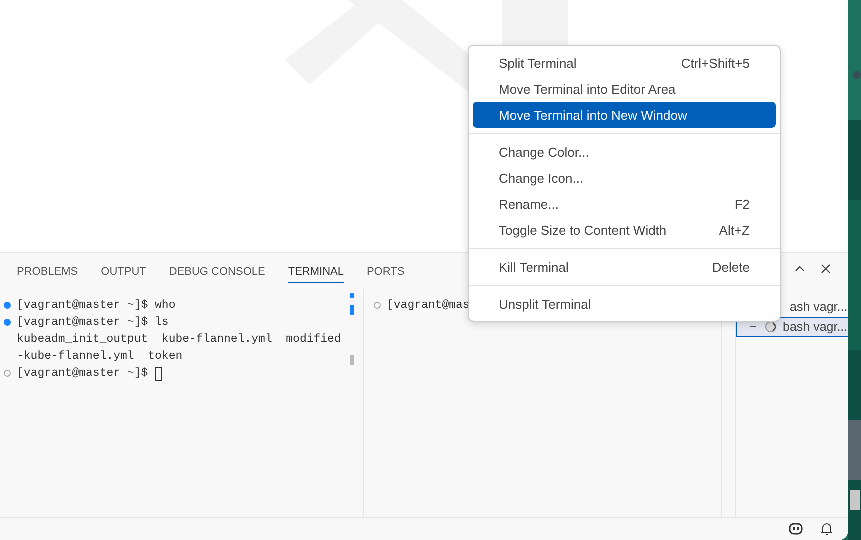  I want to click on menu-item: Kill Terminal Delete, so click(624, 267).